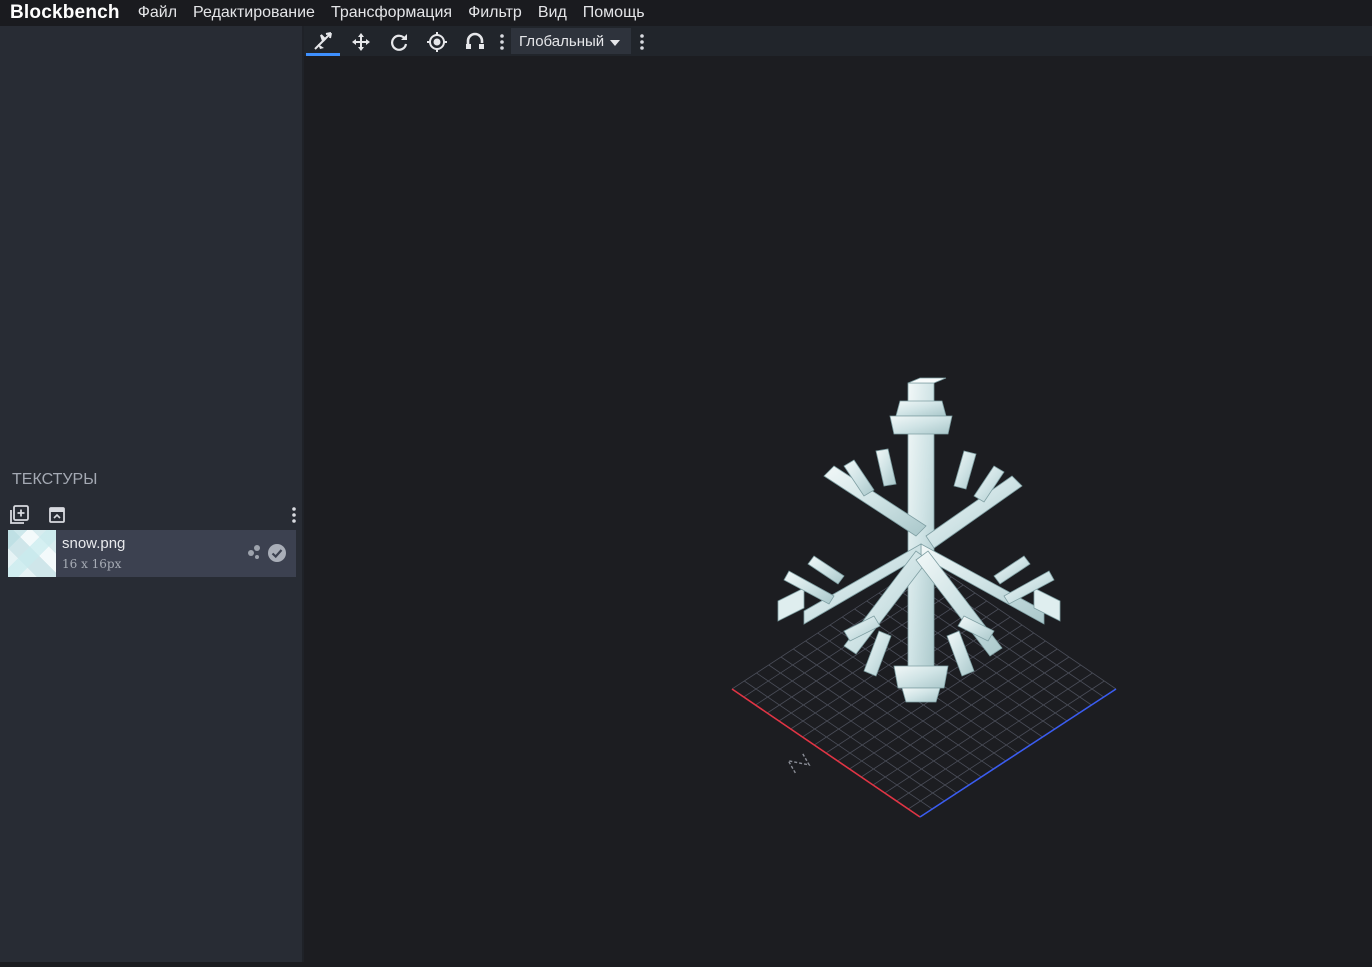 The width and height of the screenshot is (1372, 967). I want to click on import-texture-icon, so click(57, 515).